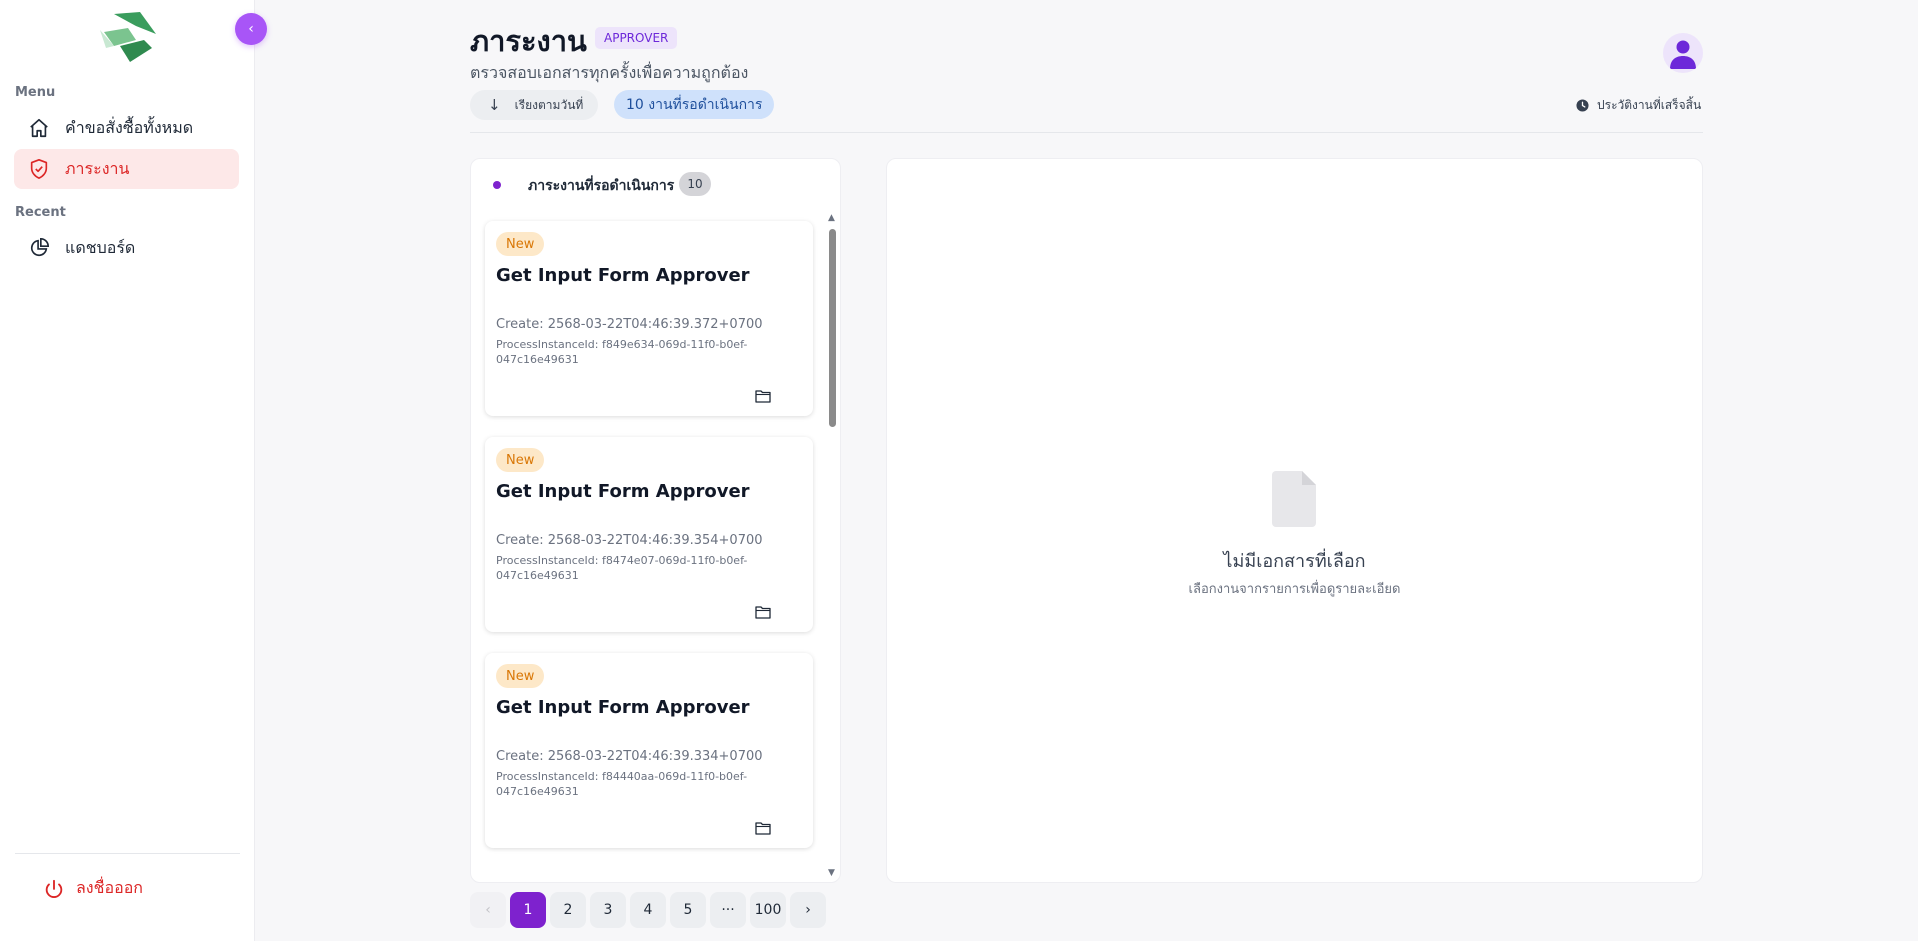  I want to click on user-avatar, so click(1683, 53).